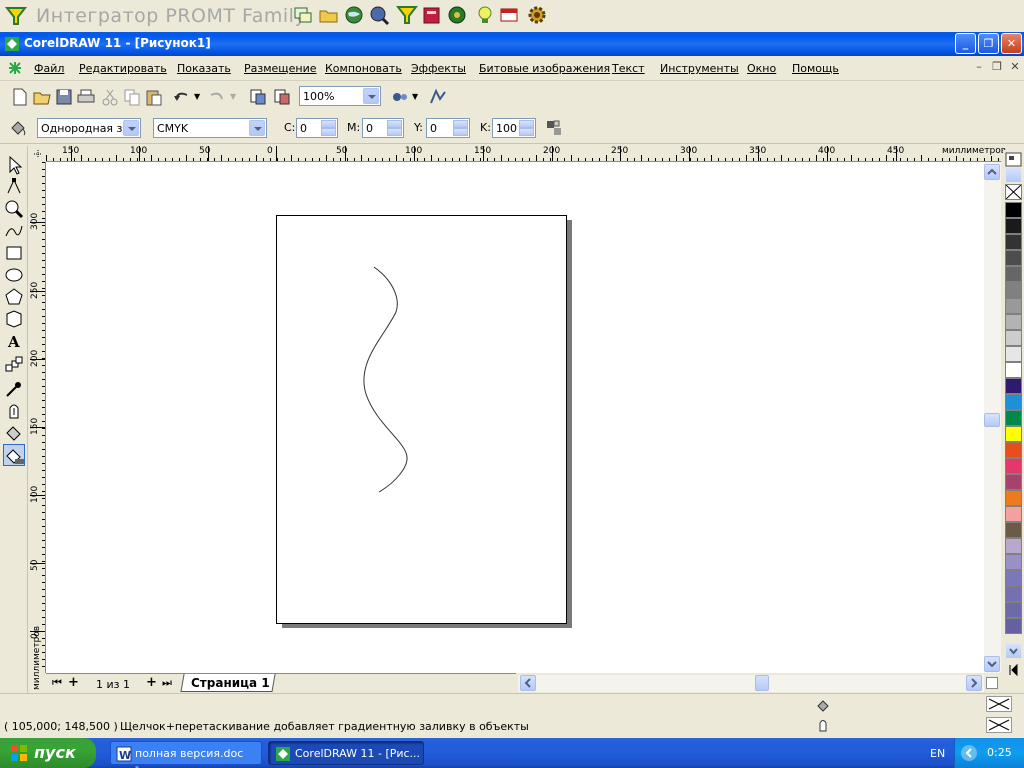 The height and width of the screenshot is (768, 1024). Describe the element at coordinates (761, 68) in the screenshot. I see `menu-window: Окно` at that location.